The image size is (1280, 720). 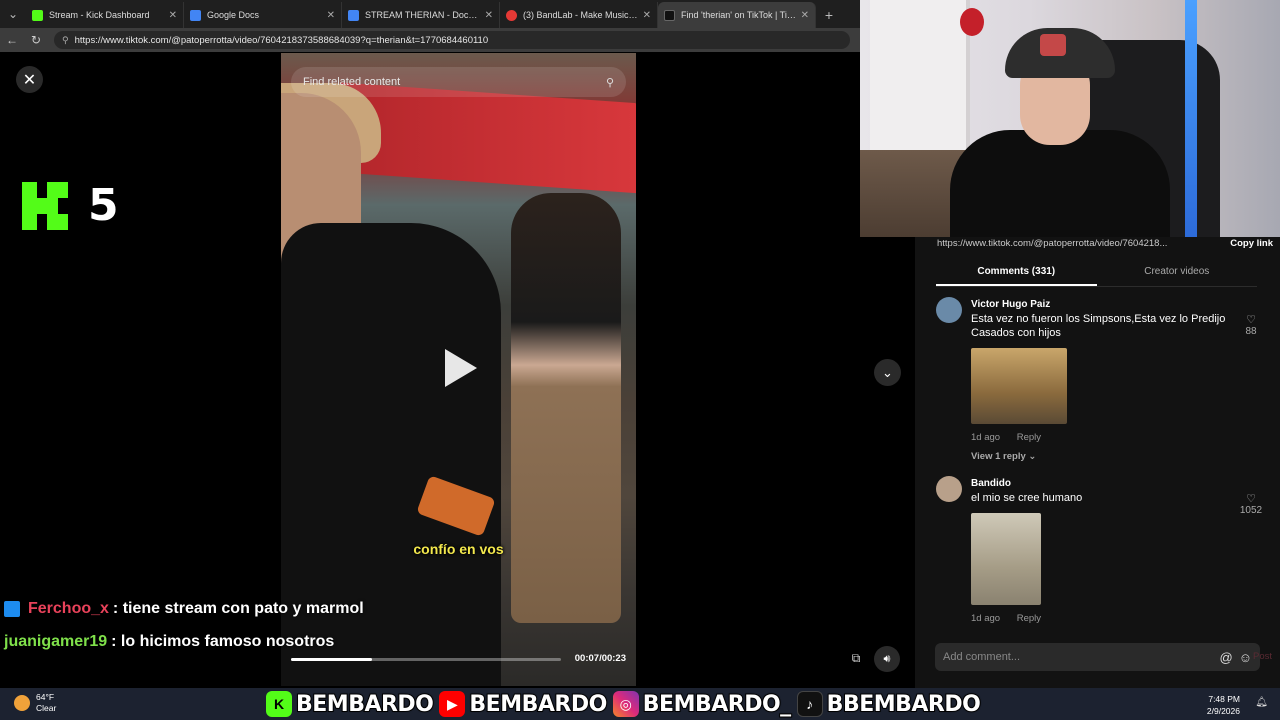 I want to click on comment-input, so click(x=1078, y=657).